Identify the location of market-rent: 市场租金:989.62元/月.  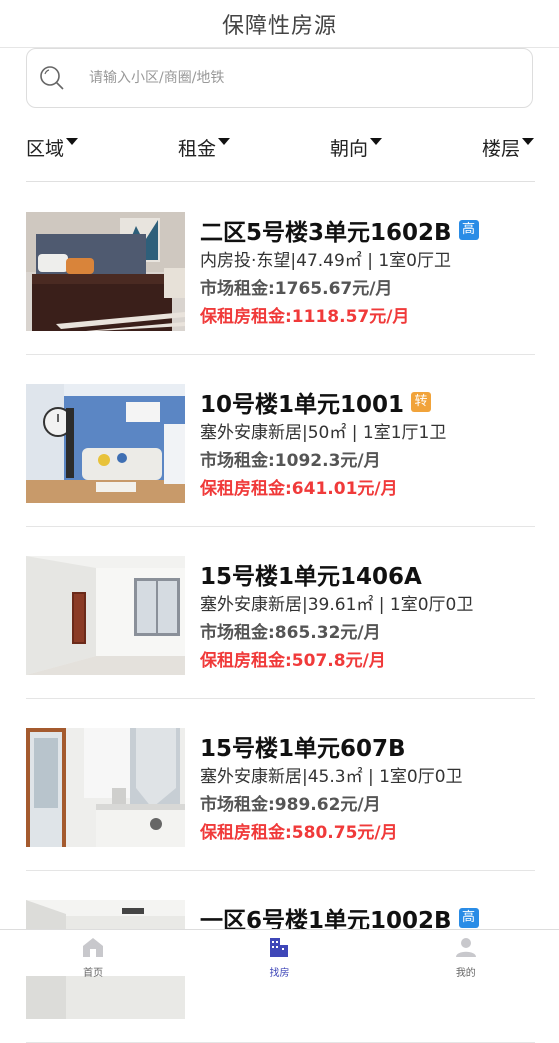
(290, 805).